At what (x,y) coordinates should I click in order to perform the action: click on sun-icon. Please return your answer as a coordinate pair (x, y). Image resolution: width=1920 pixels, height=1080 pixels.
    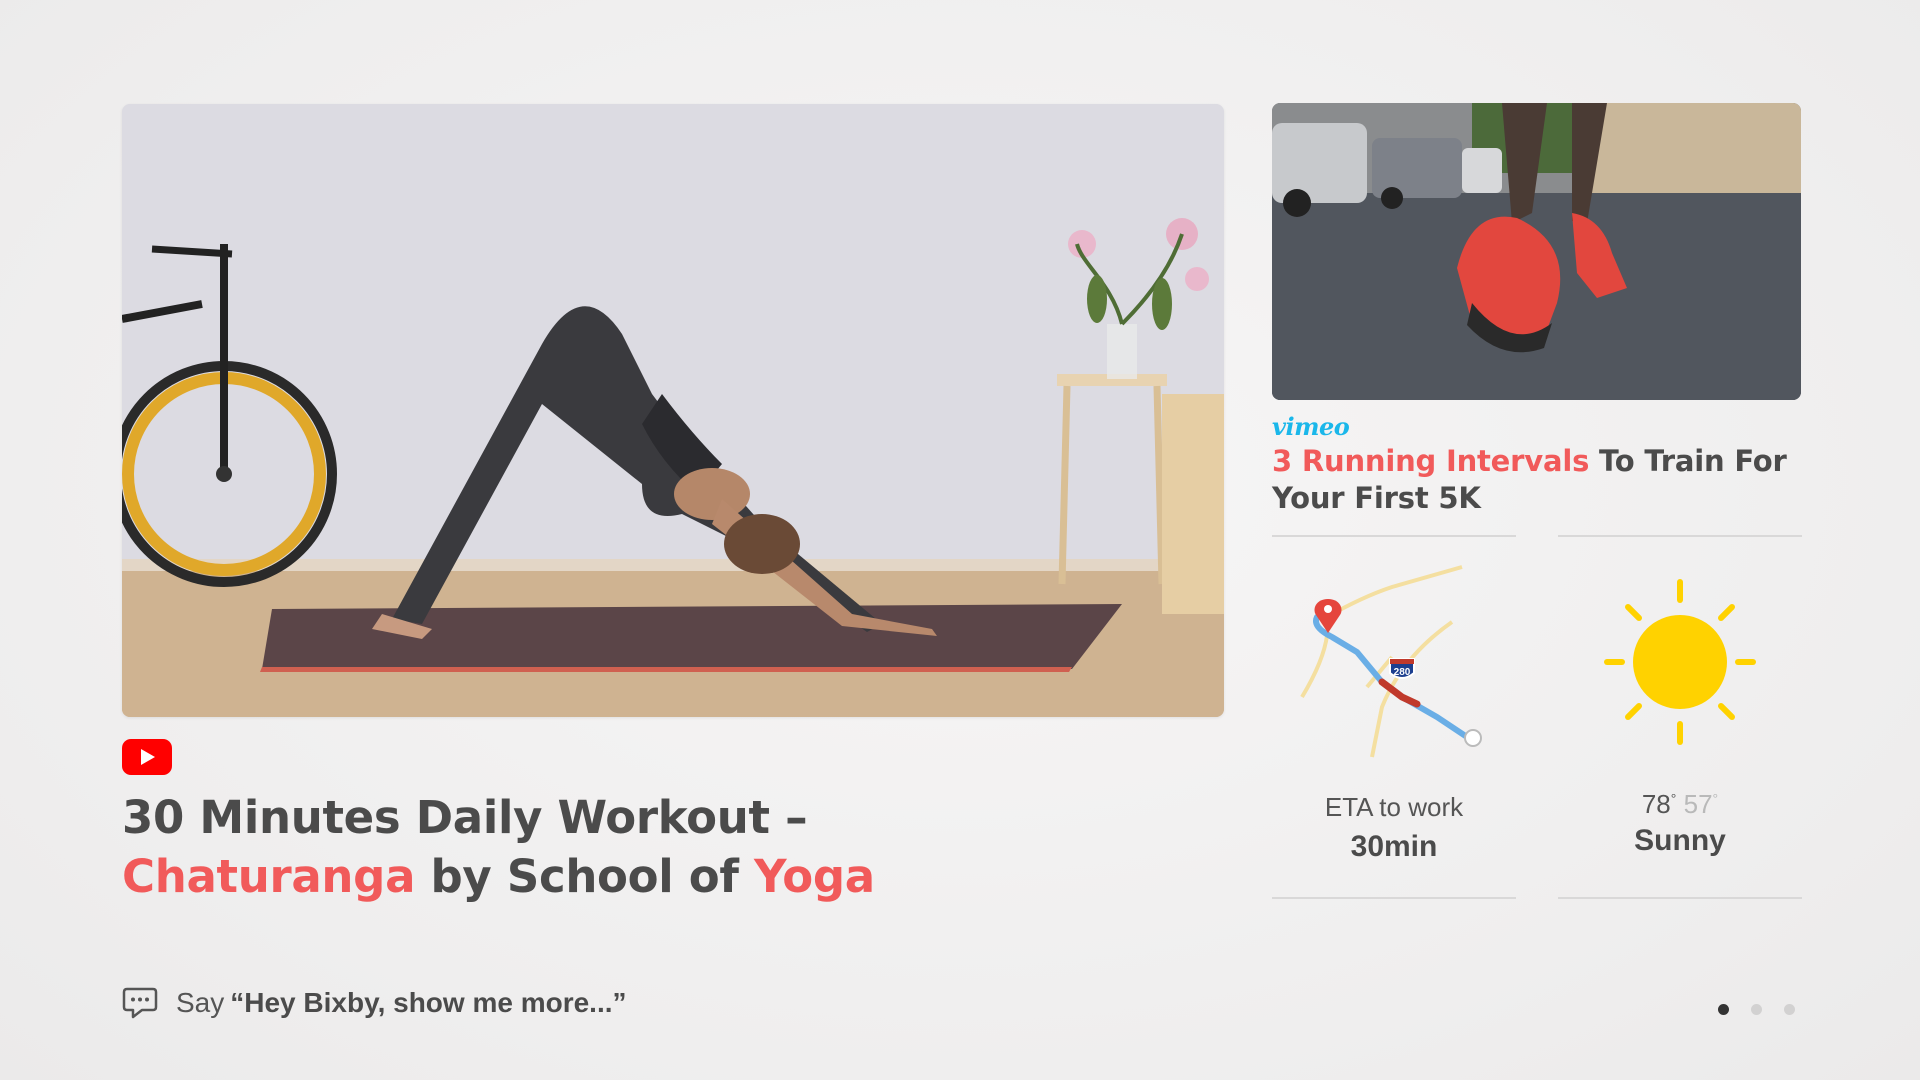
    Looking at the image, I should click on (1680, 662).